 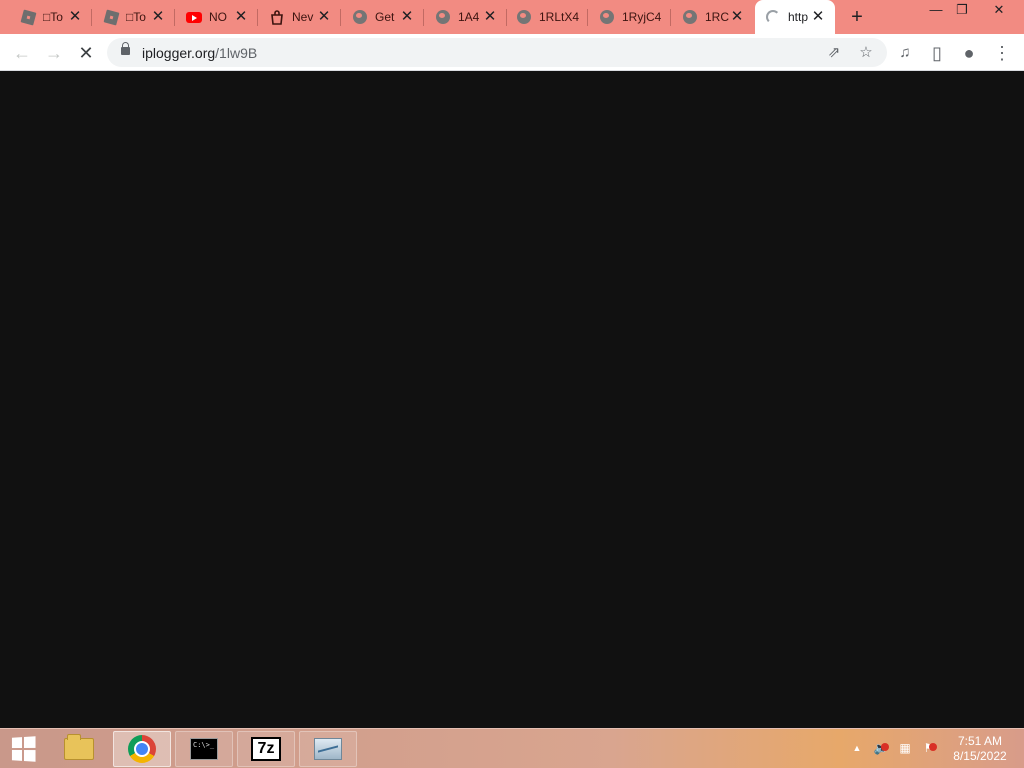 I want to click on tab-title: 1RyjC4, so click(x=642, y=17).